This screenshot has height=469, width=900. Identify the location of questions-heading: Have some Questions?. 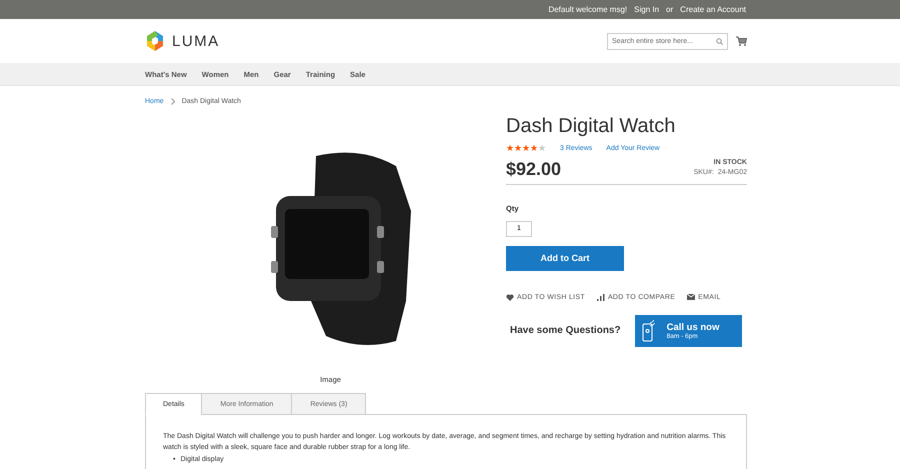
(565, 330).